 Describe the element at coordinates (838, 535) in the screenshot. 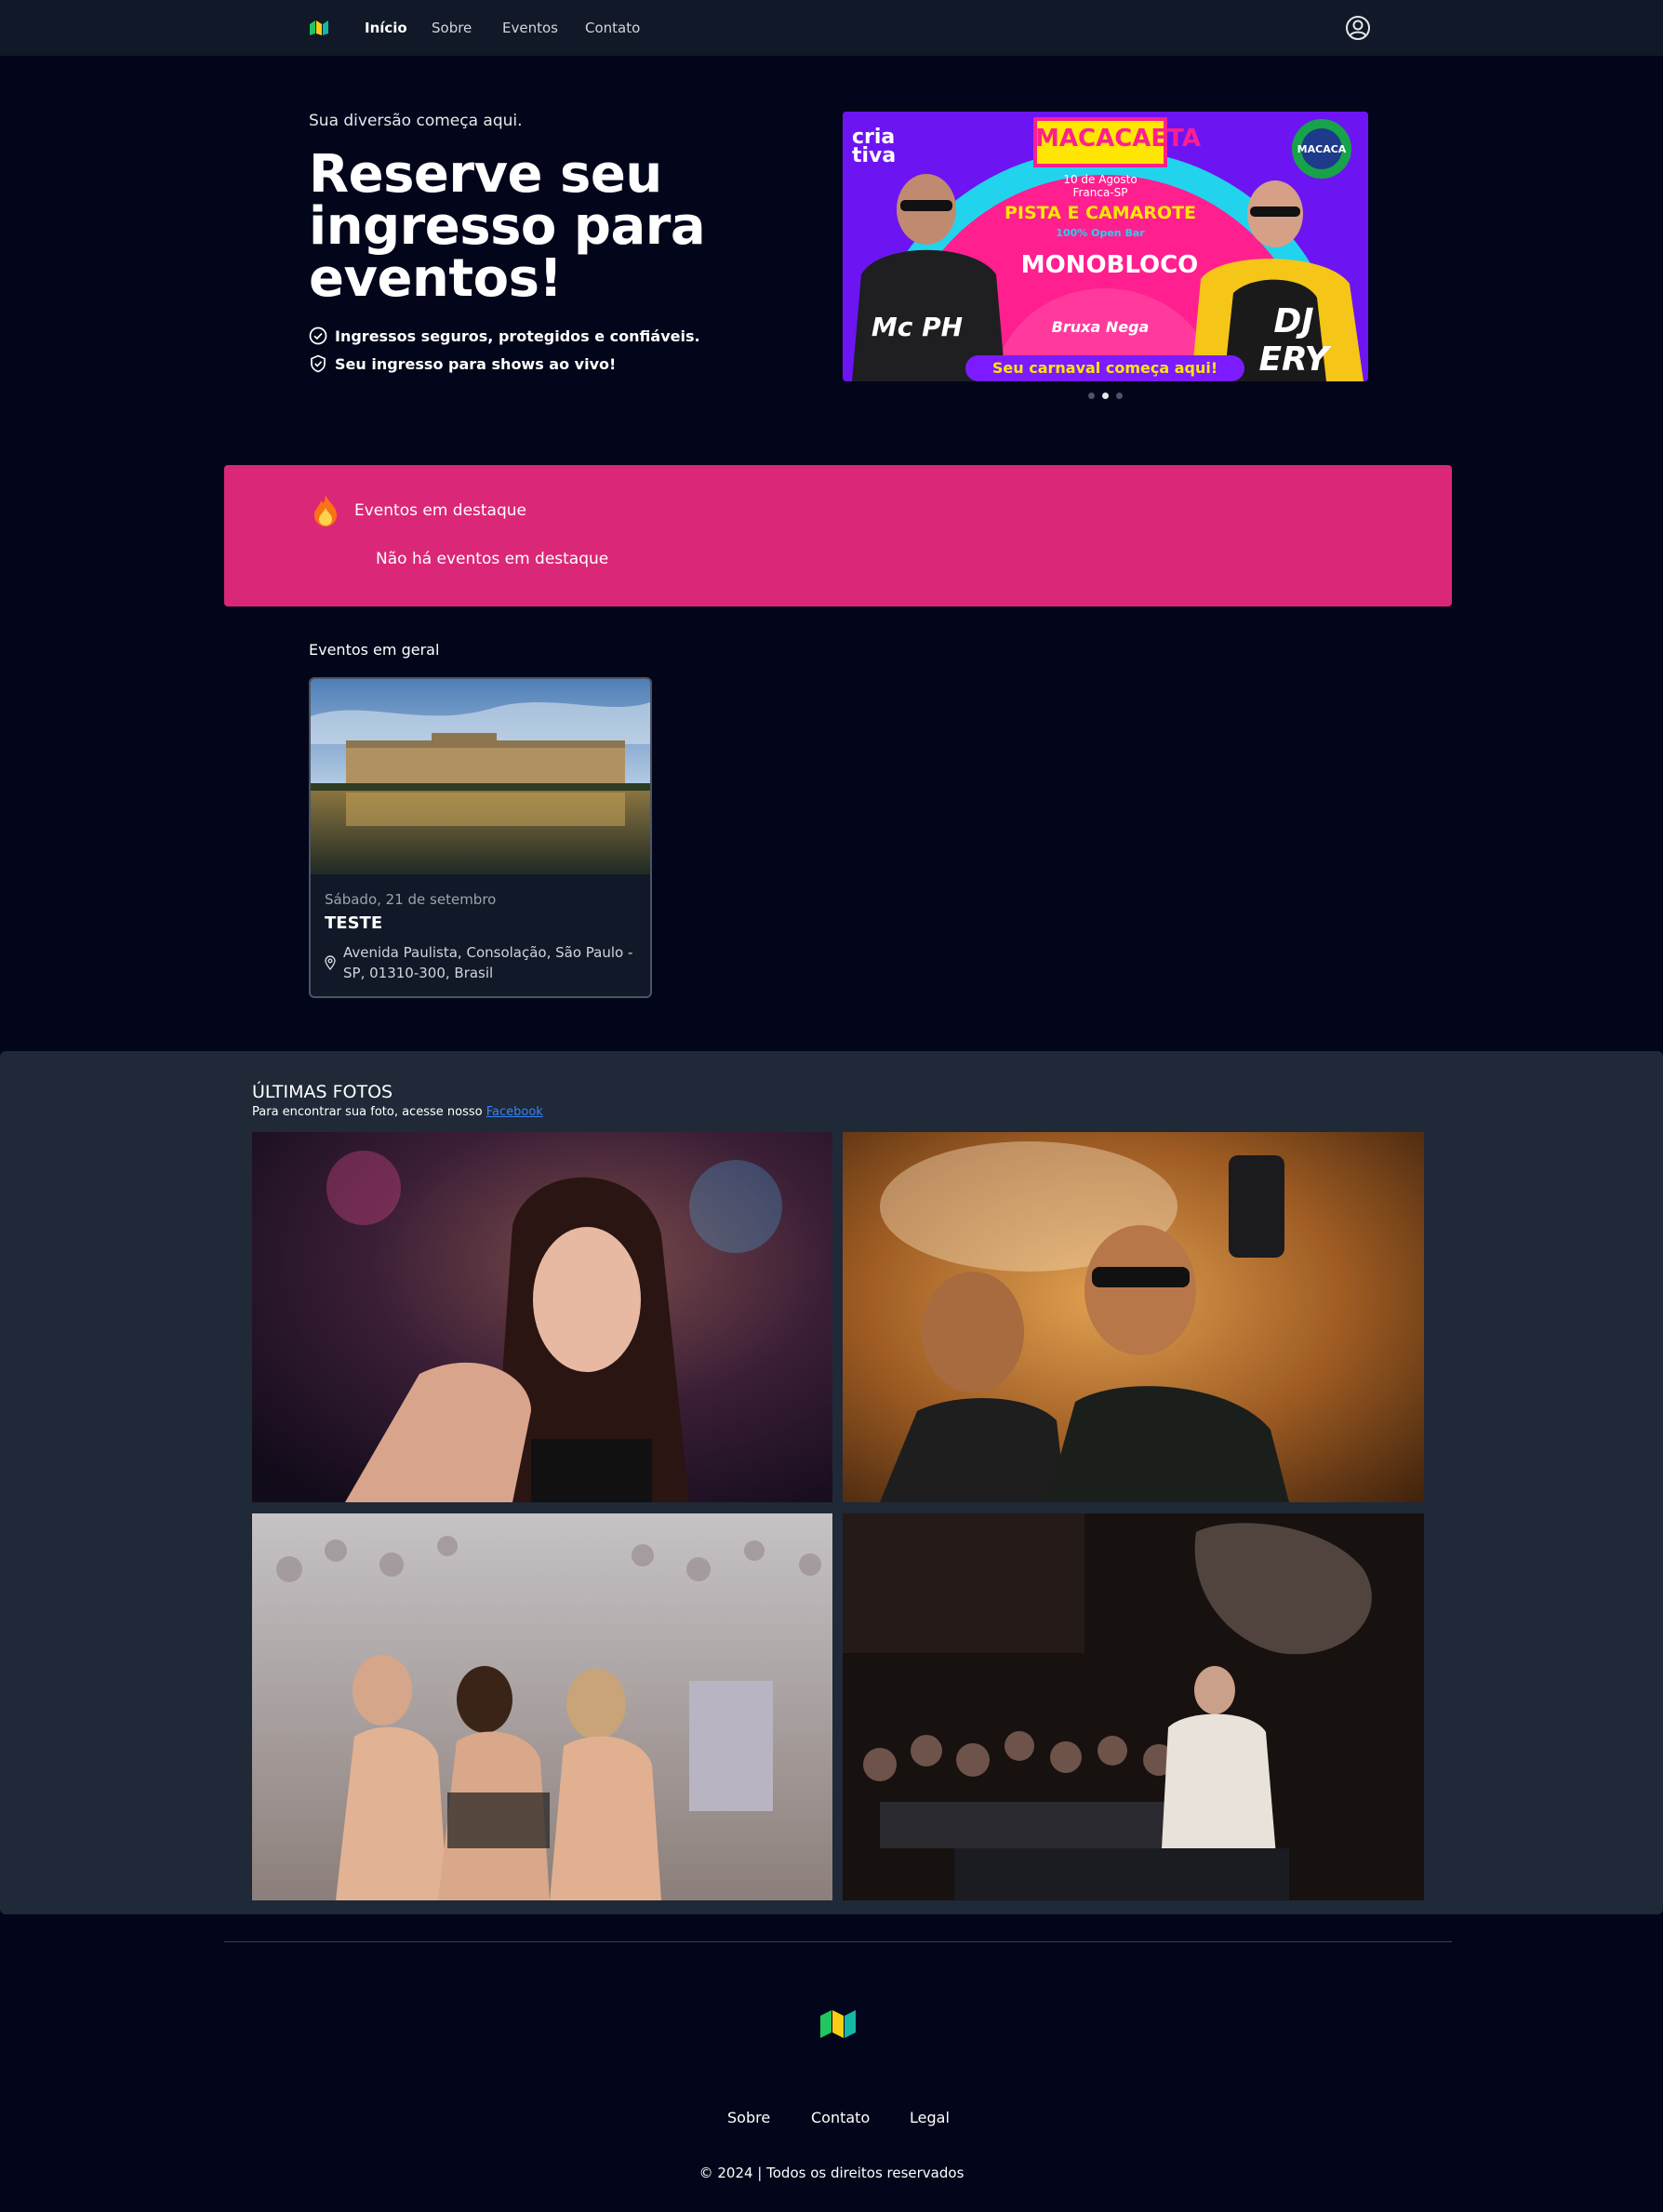

I see `featured-events-section` at that location.